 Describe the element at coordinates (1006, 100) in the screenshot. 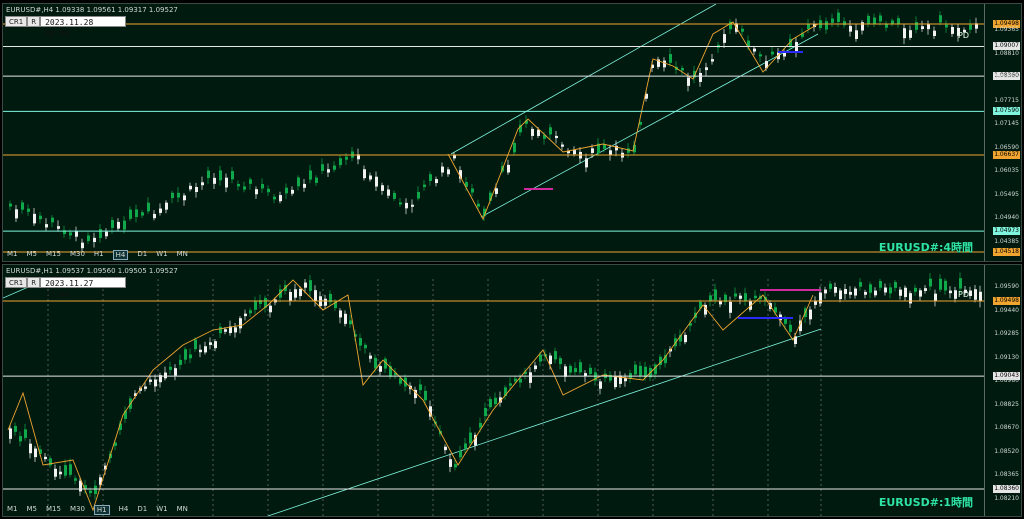

I see `price-tick: 1.07715` at that location.